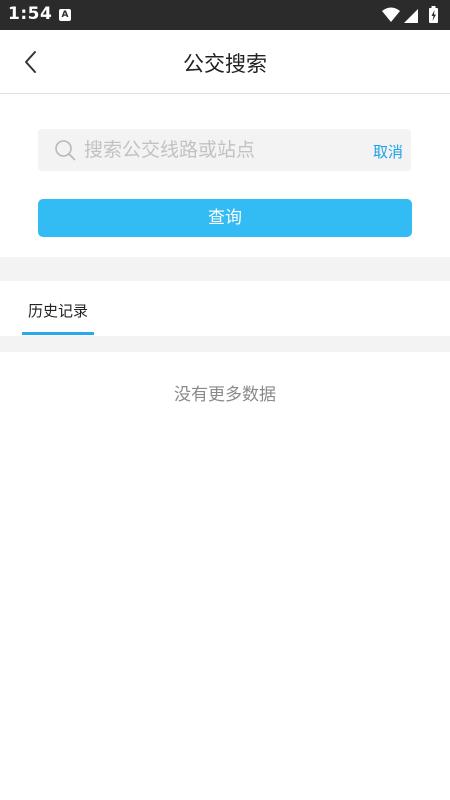 The image size is (450, 800). What do you see at coordinates (225, 218) in the screenshot?
I see `query-button: 查询` at bounding box center [225, 218].